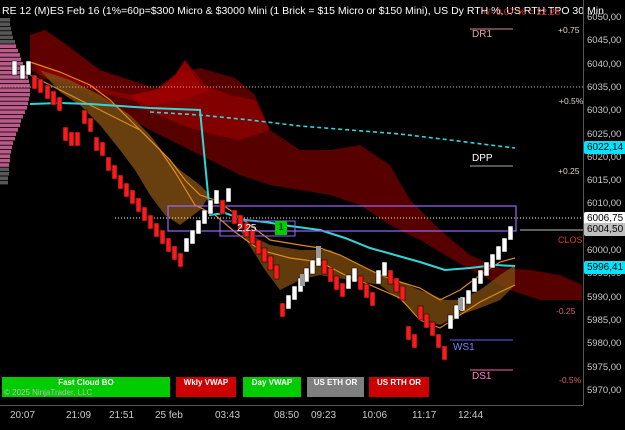  I want to click on price-axis-label: 5985,00, so click(604, 320).